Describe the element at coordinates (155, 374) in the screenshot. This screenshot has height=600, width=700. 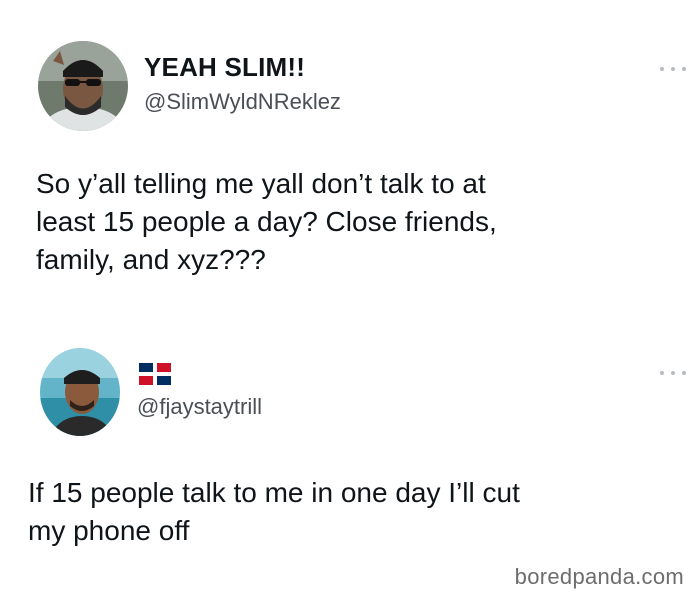
I see `dominican-republic-flag-icon` at that location.